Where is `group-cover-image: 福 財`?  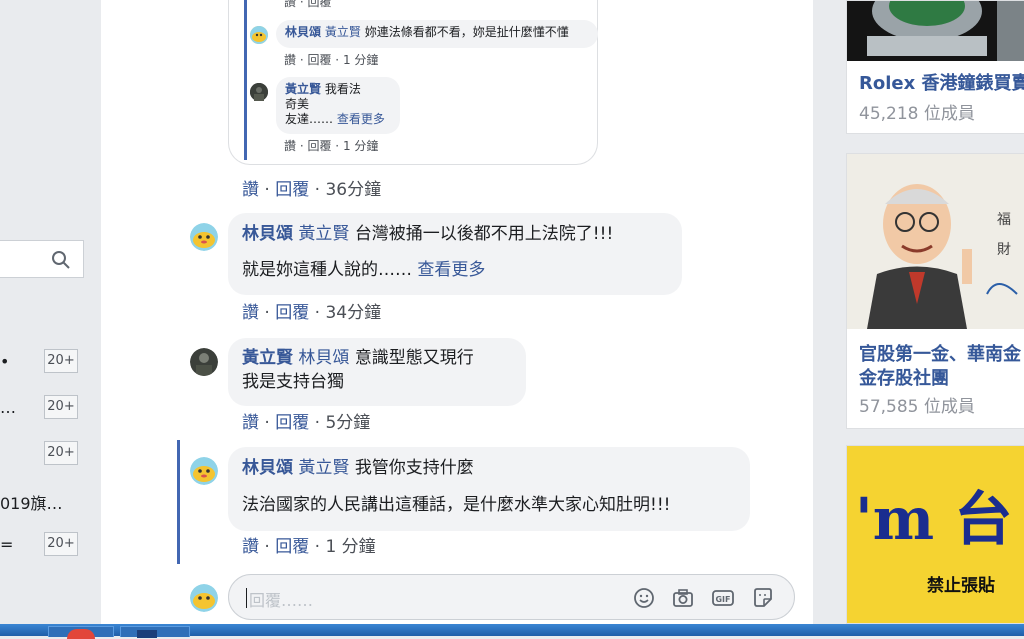 group-cover-image: 福 財 is located at coordinates (935, 241).